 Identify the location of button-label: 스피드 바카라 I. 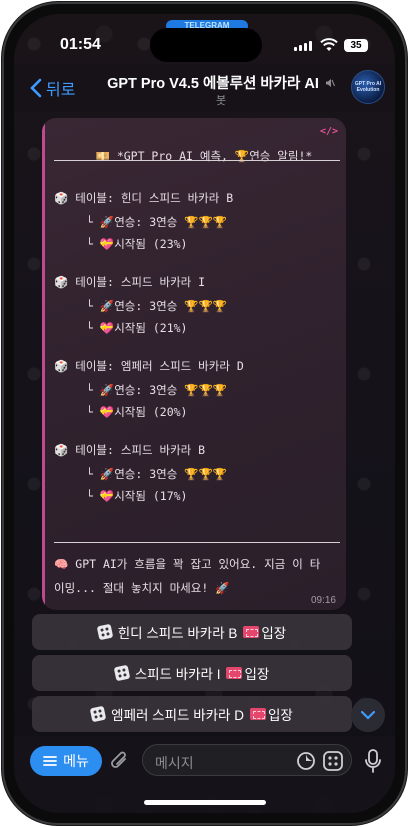
(177, 674).